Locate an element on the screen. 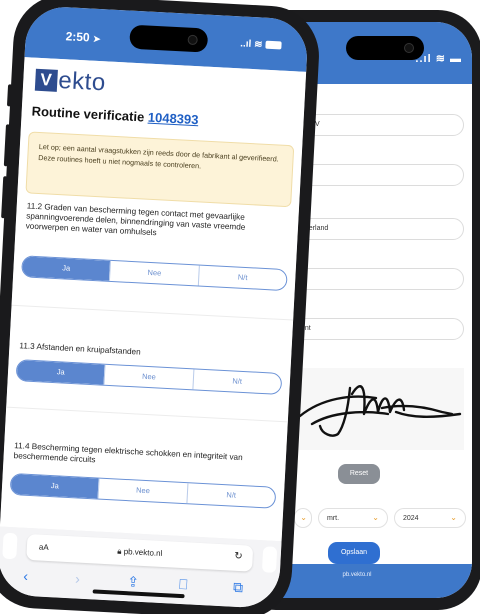 The height and width of the screenshot is (614, 480). back-status-icons: ..ıl ≋ ▬ is located at coordinates (438, 58).